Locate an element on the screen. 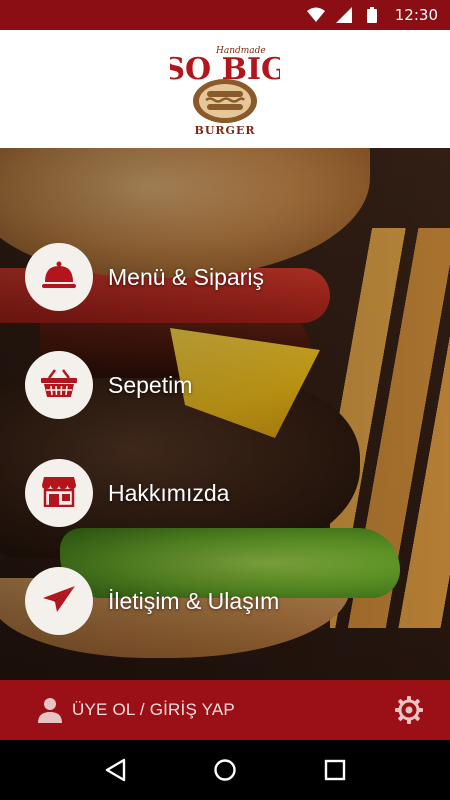 This screenshot has width=450, height=800. signal-icon is located at coordinates (344, 15).